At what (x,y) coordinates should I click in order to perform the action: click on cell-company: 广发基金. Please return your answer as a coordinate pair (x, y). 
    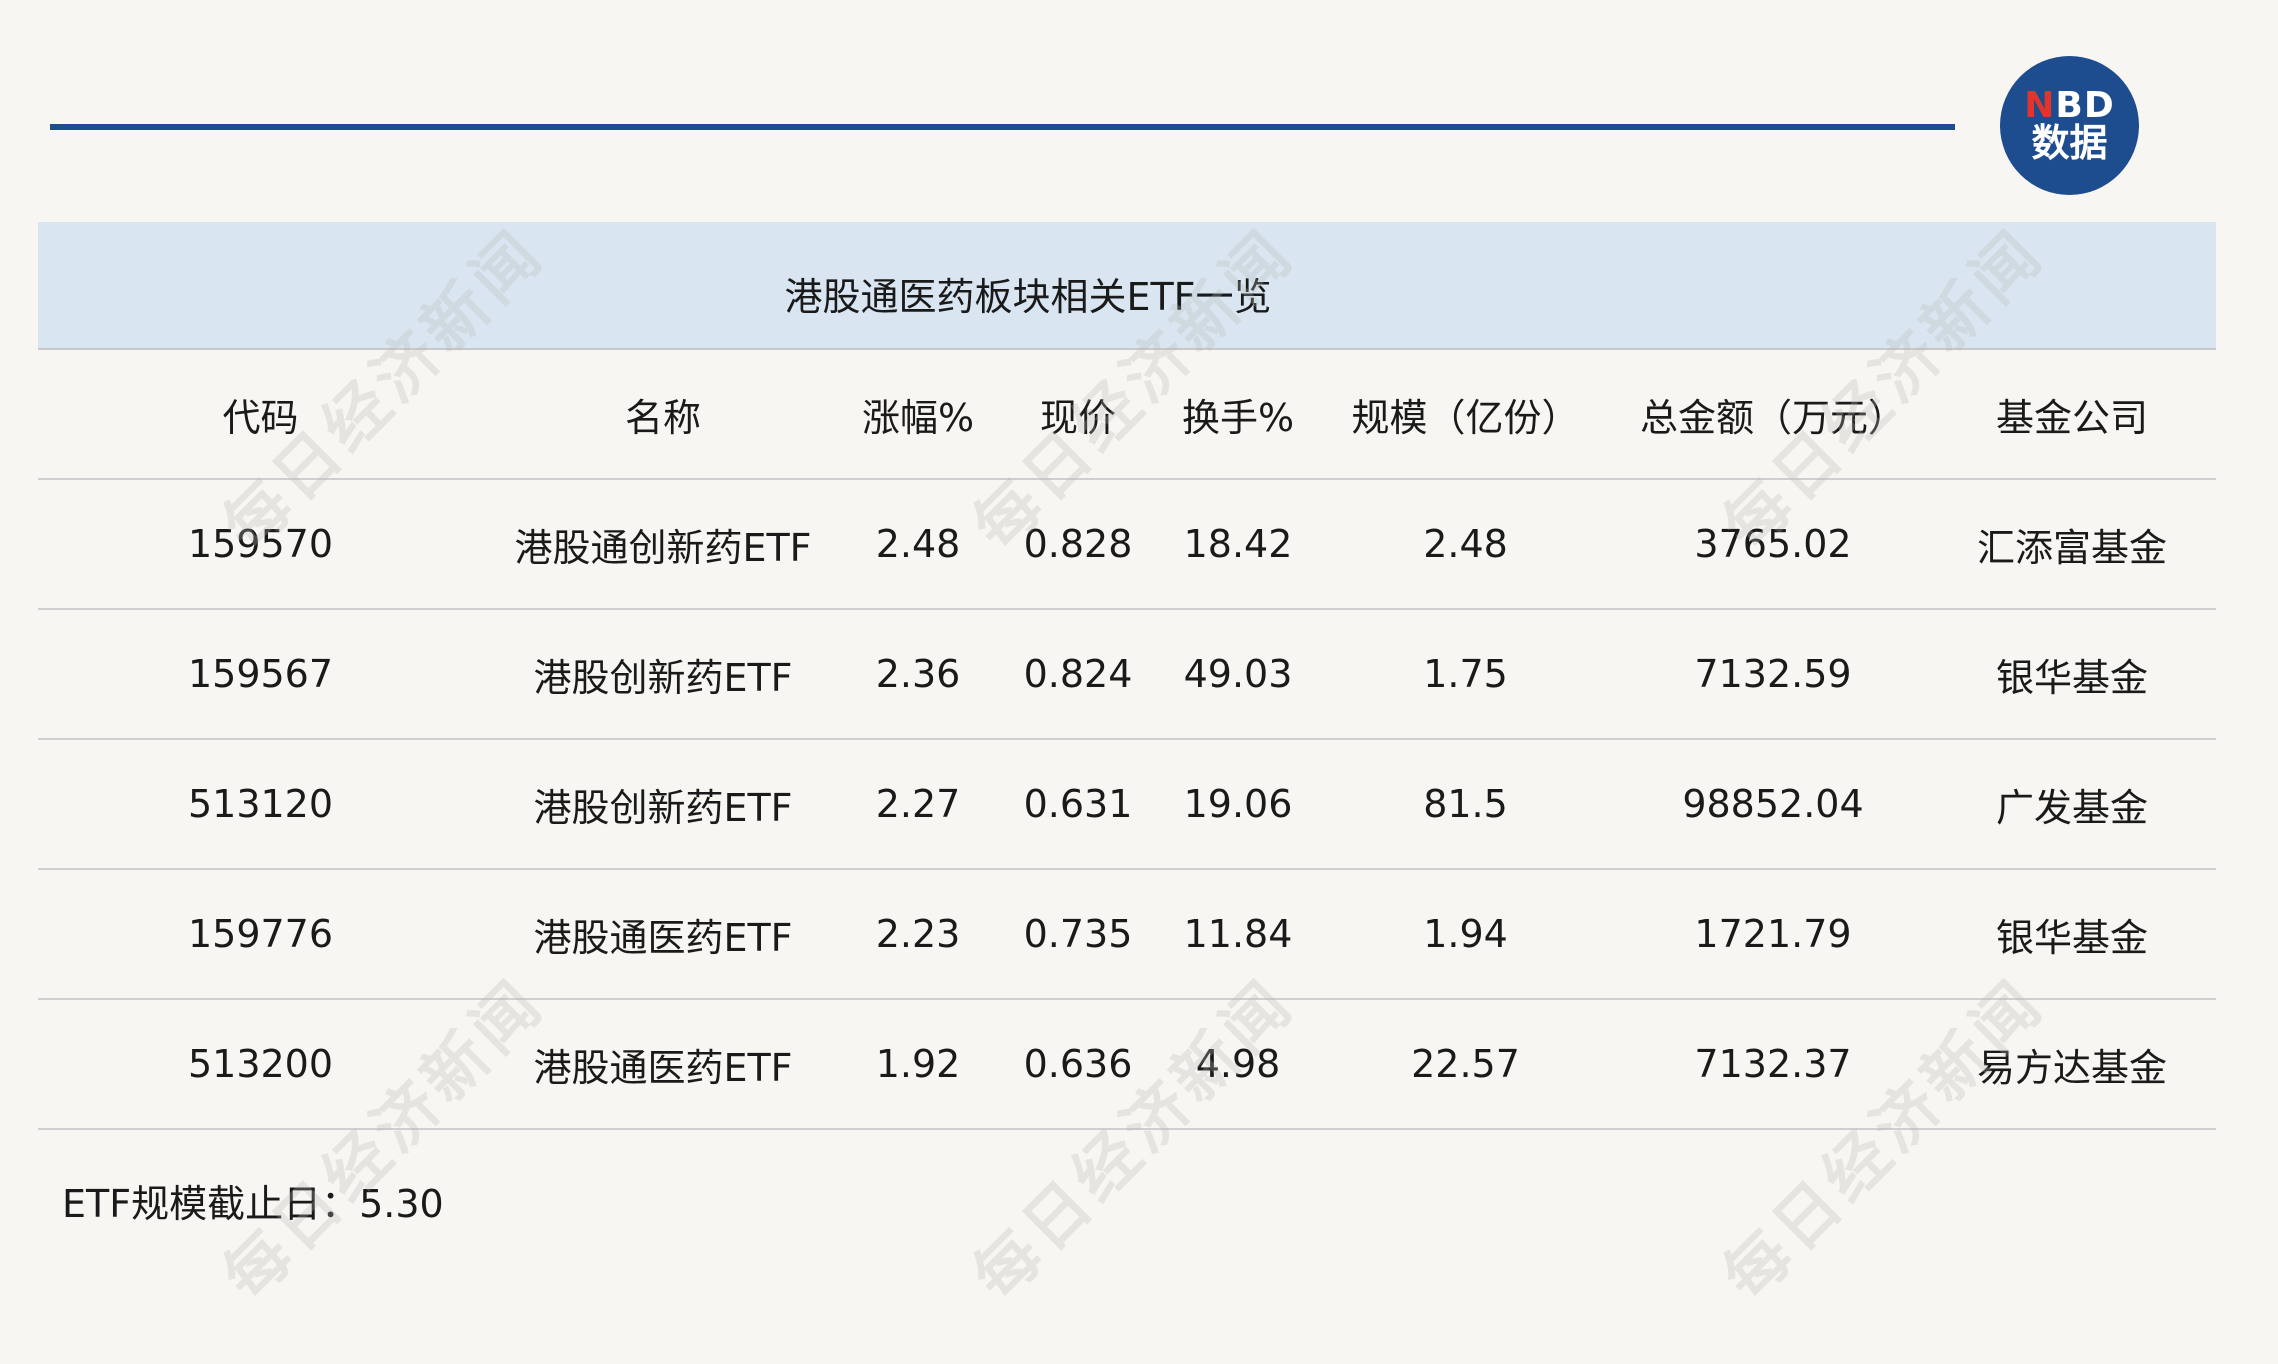
    Looking at the image, I should click on (2072, 804).